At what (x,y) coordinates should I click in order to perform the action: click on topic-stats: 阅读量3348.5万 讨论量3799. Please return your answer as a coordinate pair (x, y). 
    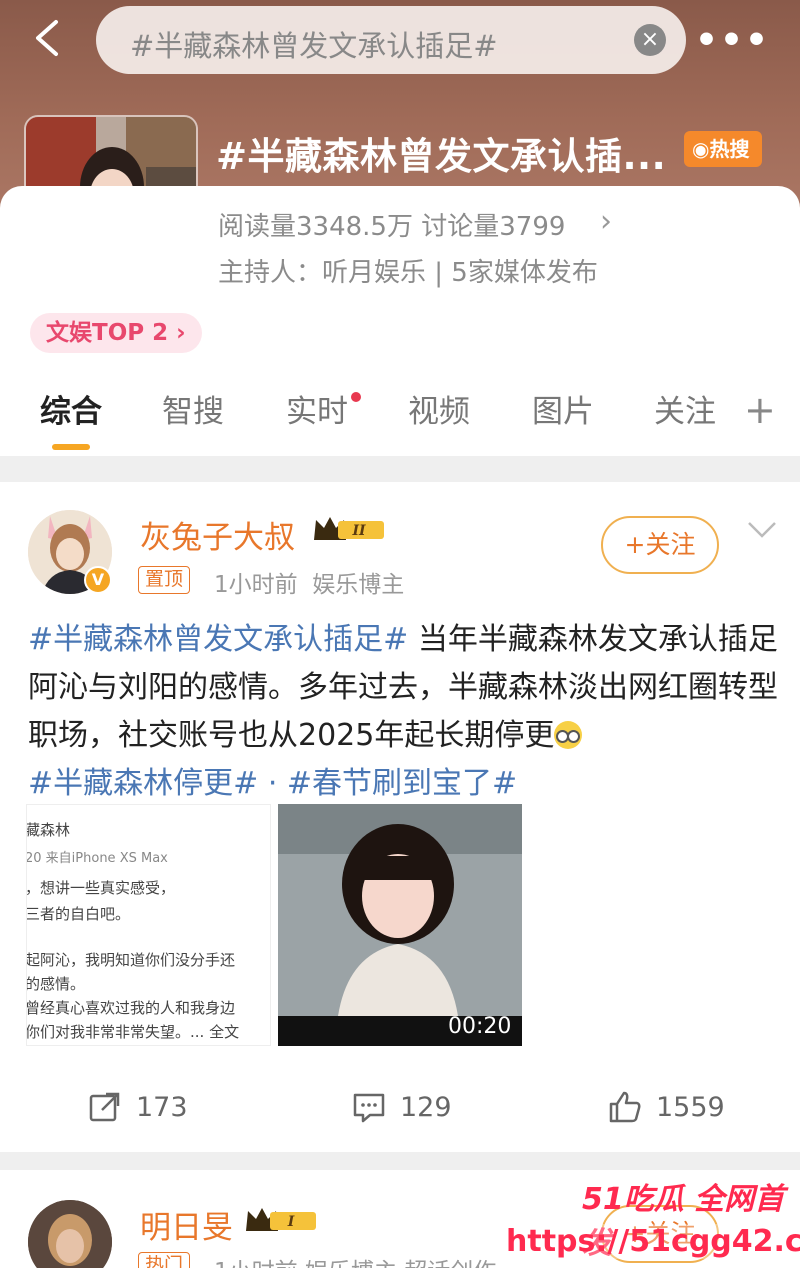
    Looking at the image, I should click on (391, 224).